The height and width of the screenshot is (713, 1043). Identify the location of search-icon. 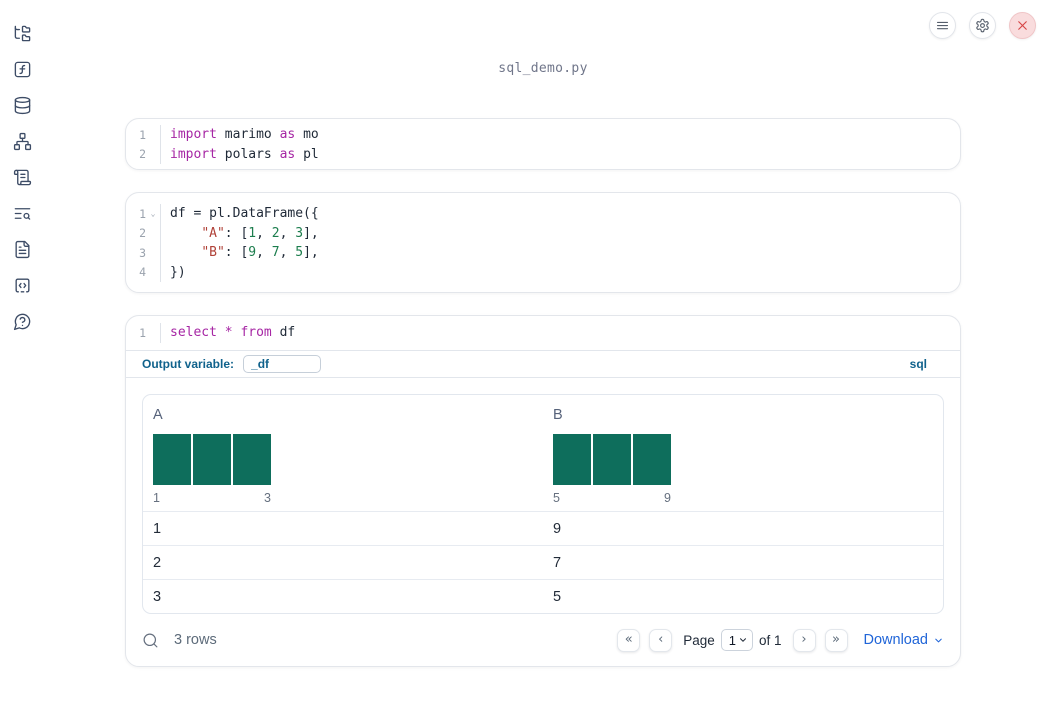
(150, 640).